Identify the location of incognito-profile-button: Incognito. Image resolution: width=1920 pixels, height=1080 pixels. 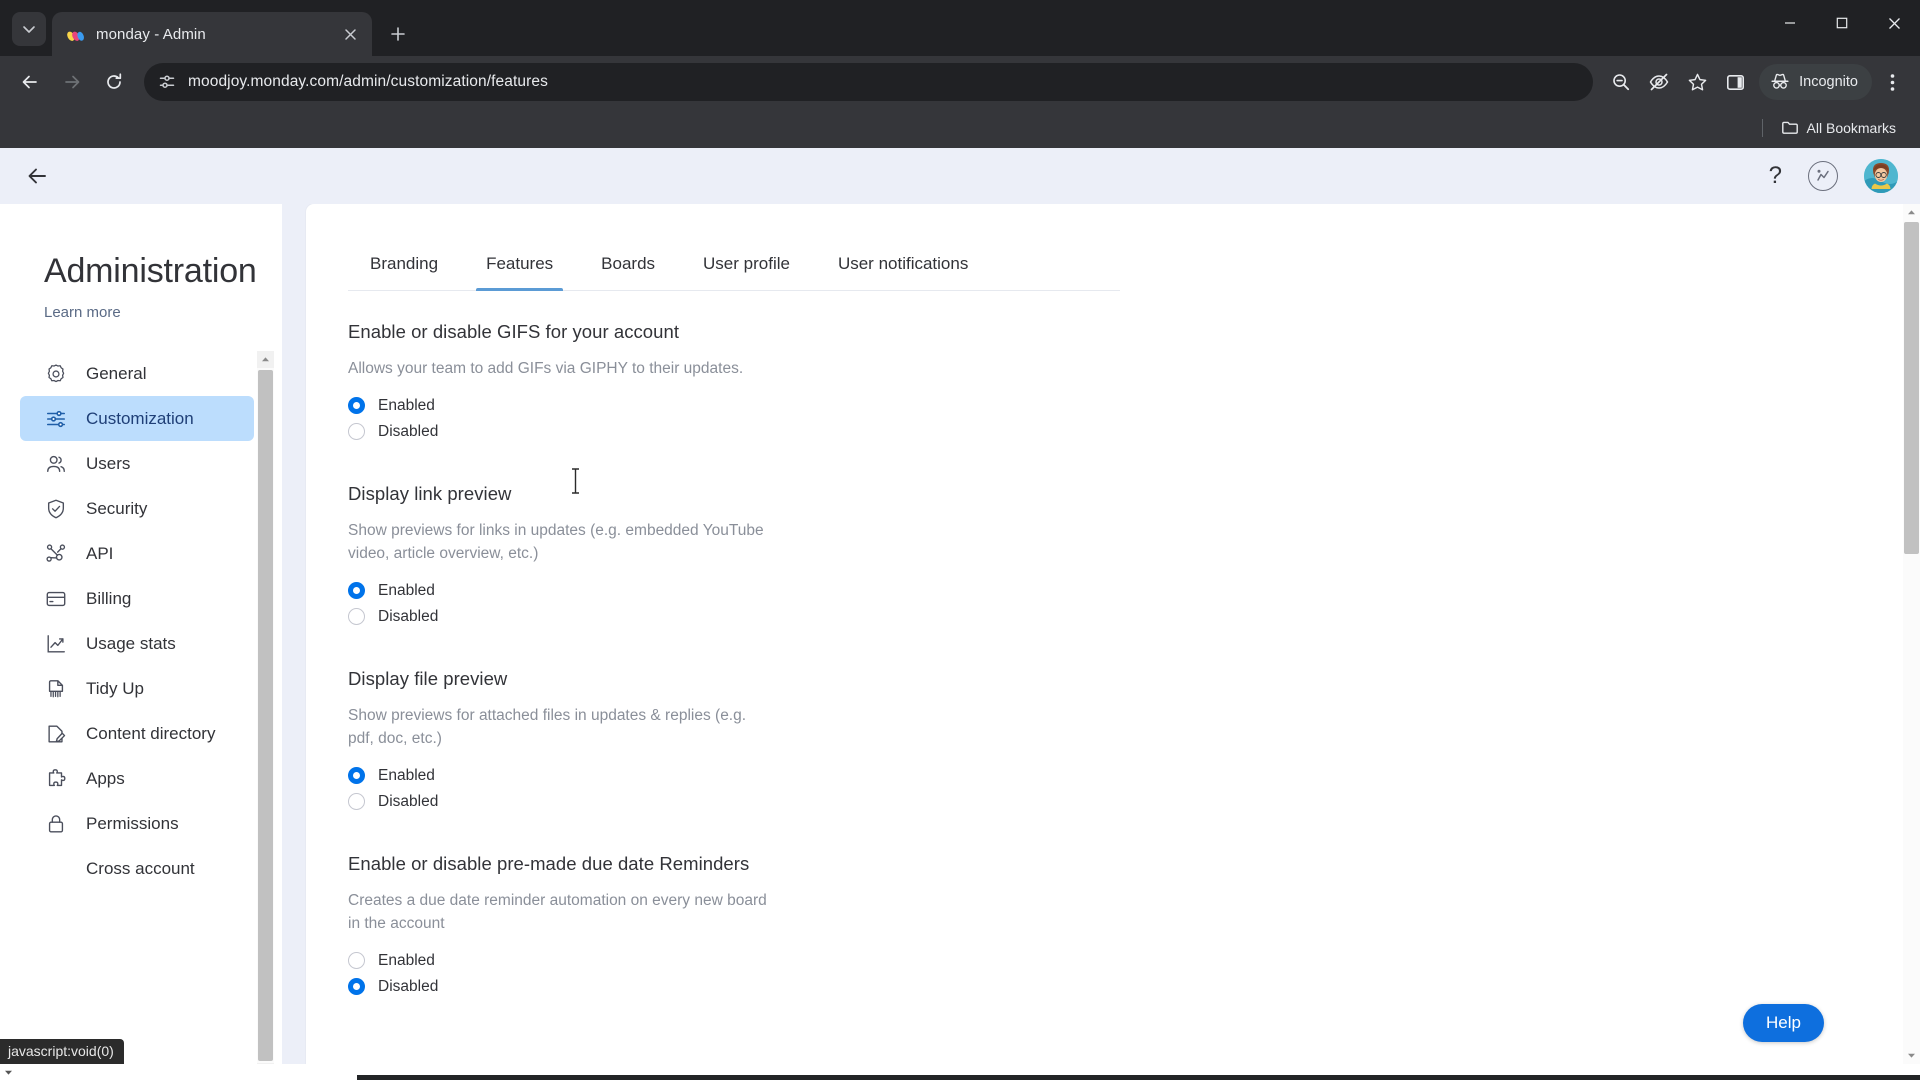
(1815, 82).